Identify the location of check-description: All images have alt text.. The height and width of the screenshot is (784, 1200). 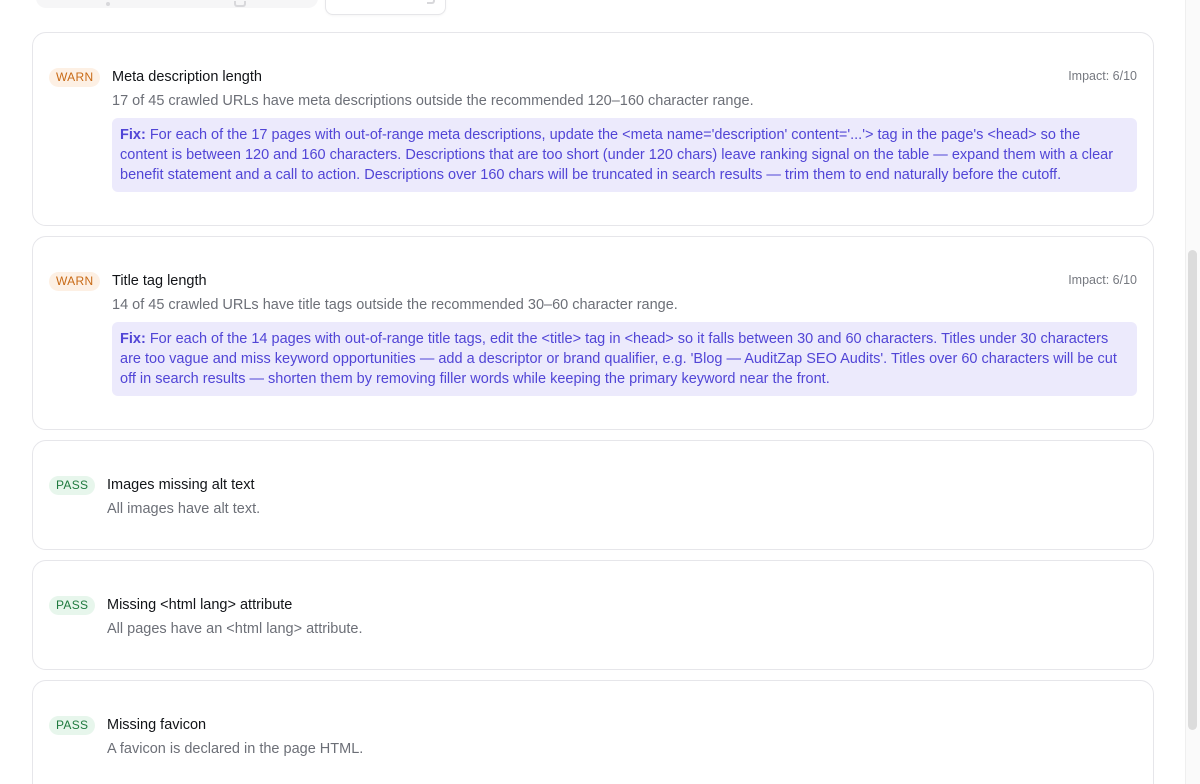
(184, 509).